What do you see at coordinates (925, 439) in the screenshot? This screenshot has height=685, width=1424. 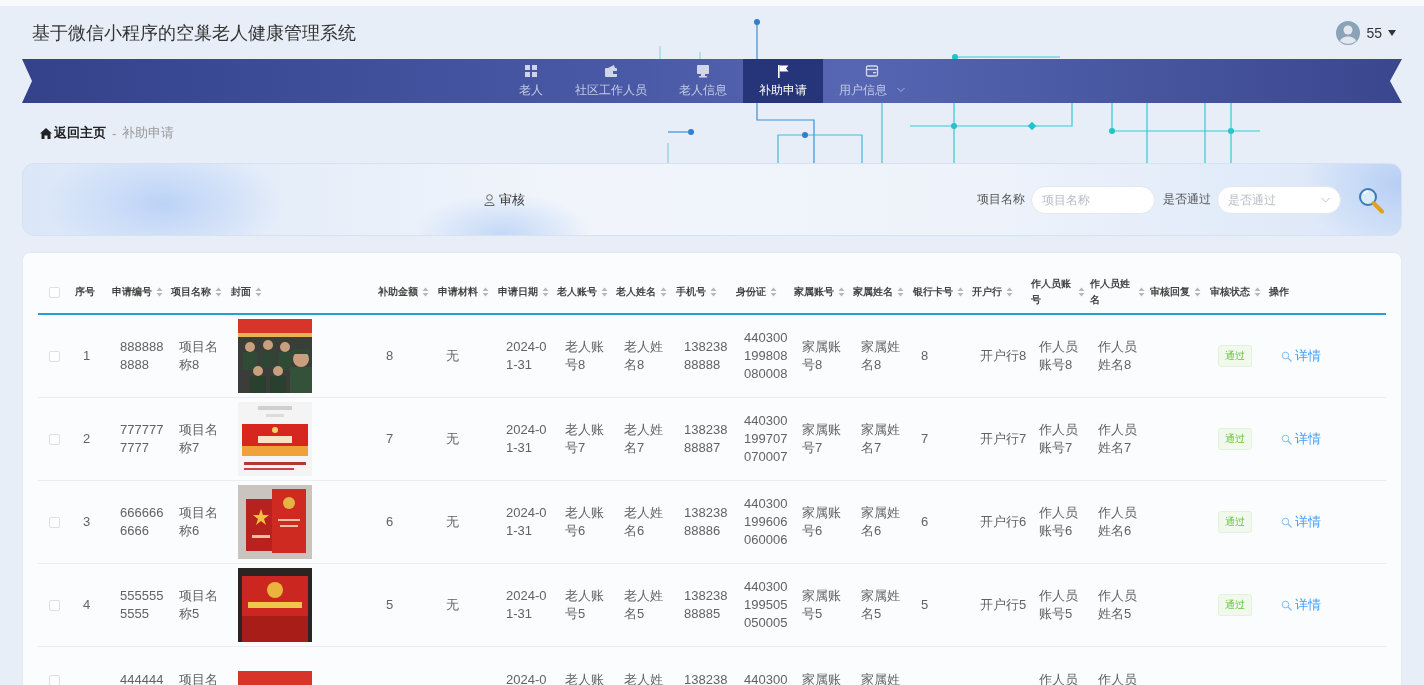 I see `table-cell: 7` at bounding box center [925, 439].